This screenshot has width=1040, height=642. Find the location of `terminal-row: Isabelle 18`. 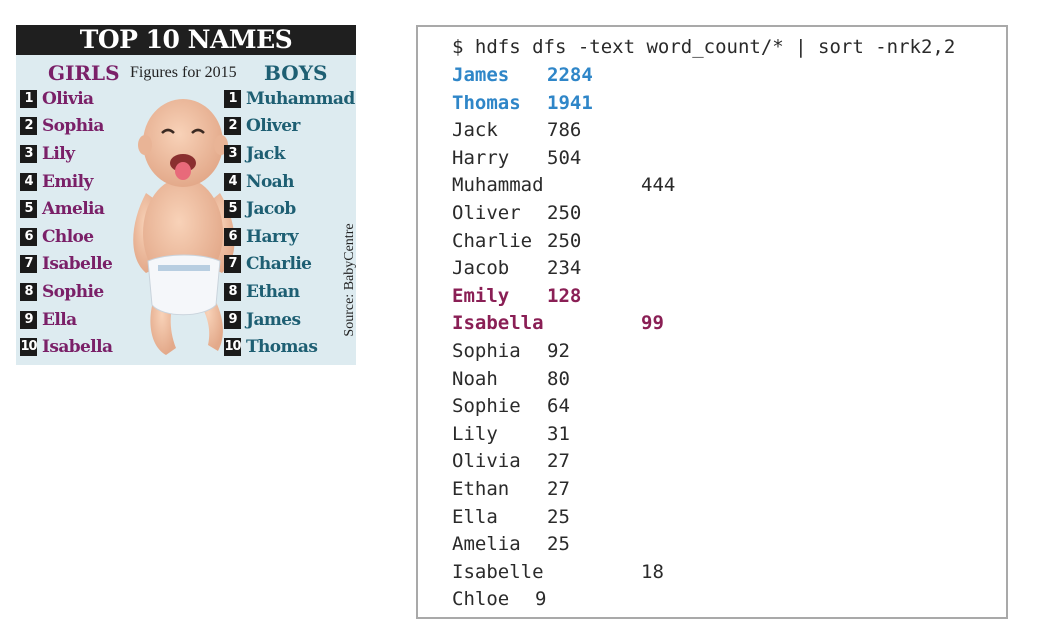

terminal-row: Isabelle 18 is located at coordinates (702, 572).